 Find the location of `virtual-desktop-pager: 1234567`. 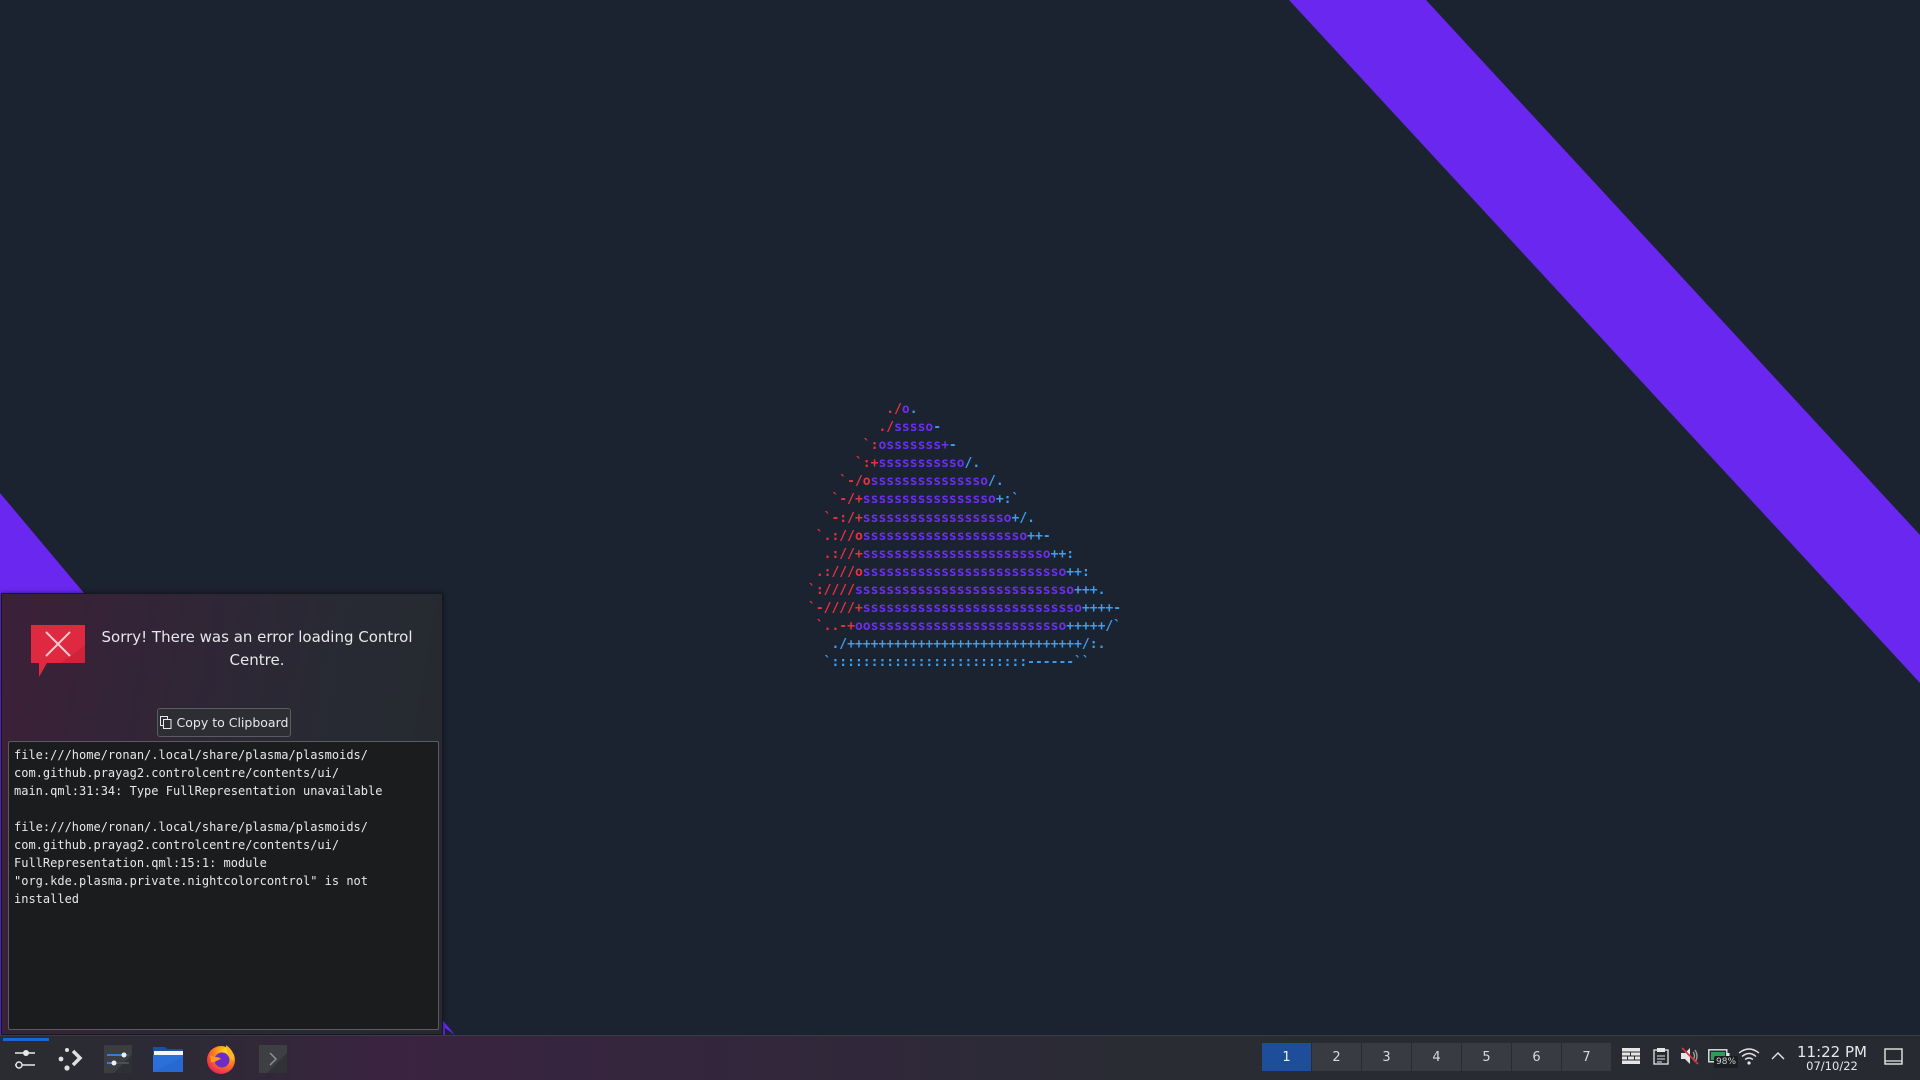

virtual-desktop-pager: 1234567 is located at coordinates (1436, 1057).